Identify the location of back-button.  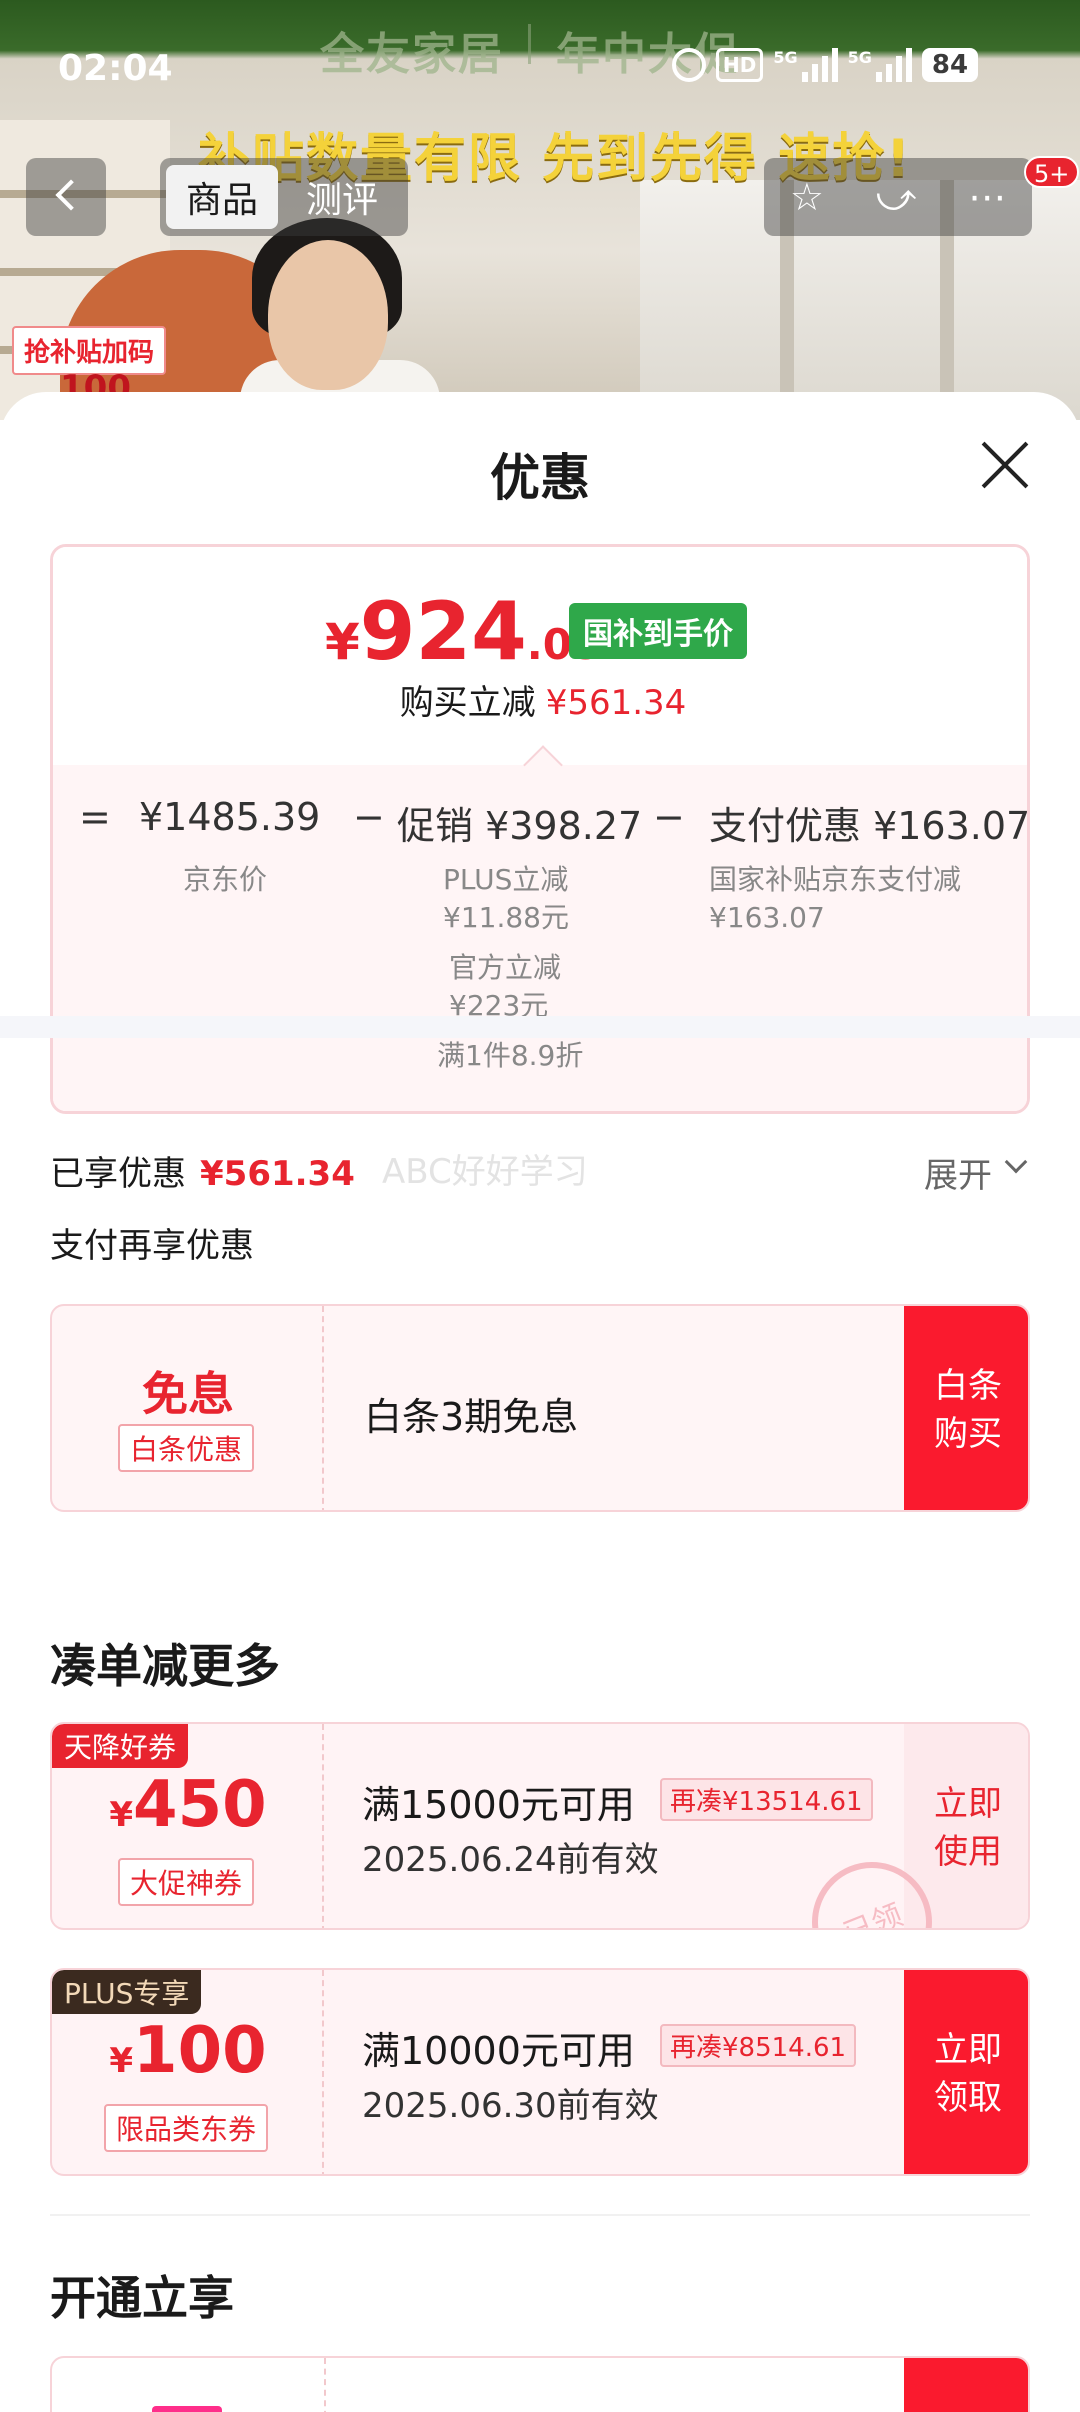
(66, 197).